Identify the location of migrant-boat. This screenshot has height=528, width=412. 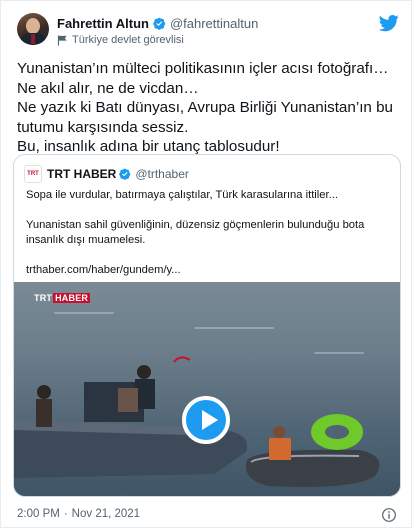
(312, 450).